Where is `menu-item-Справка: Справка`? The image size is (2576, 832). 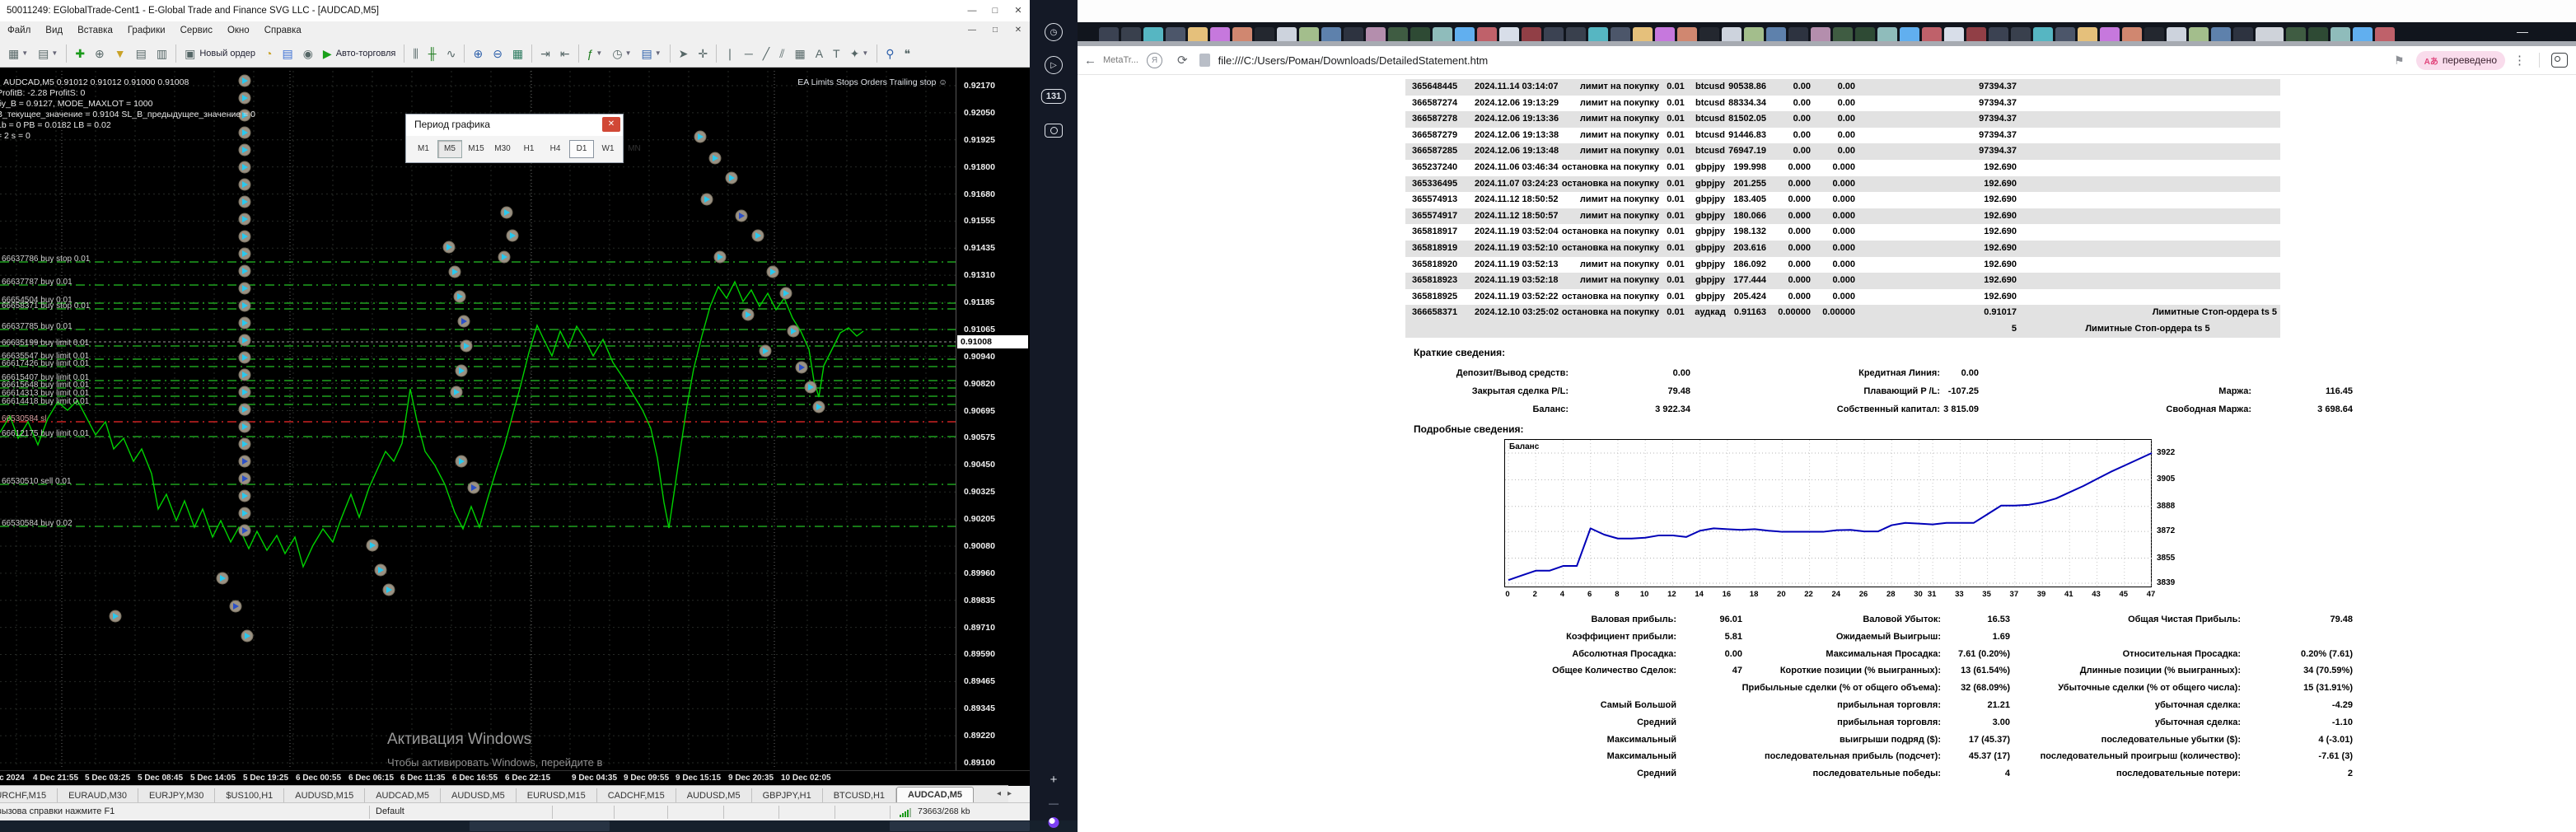 menu-item-Справка: Справка is located at coordinates (283, 30).